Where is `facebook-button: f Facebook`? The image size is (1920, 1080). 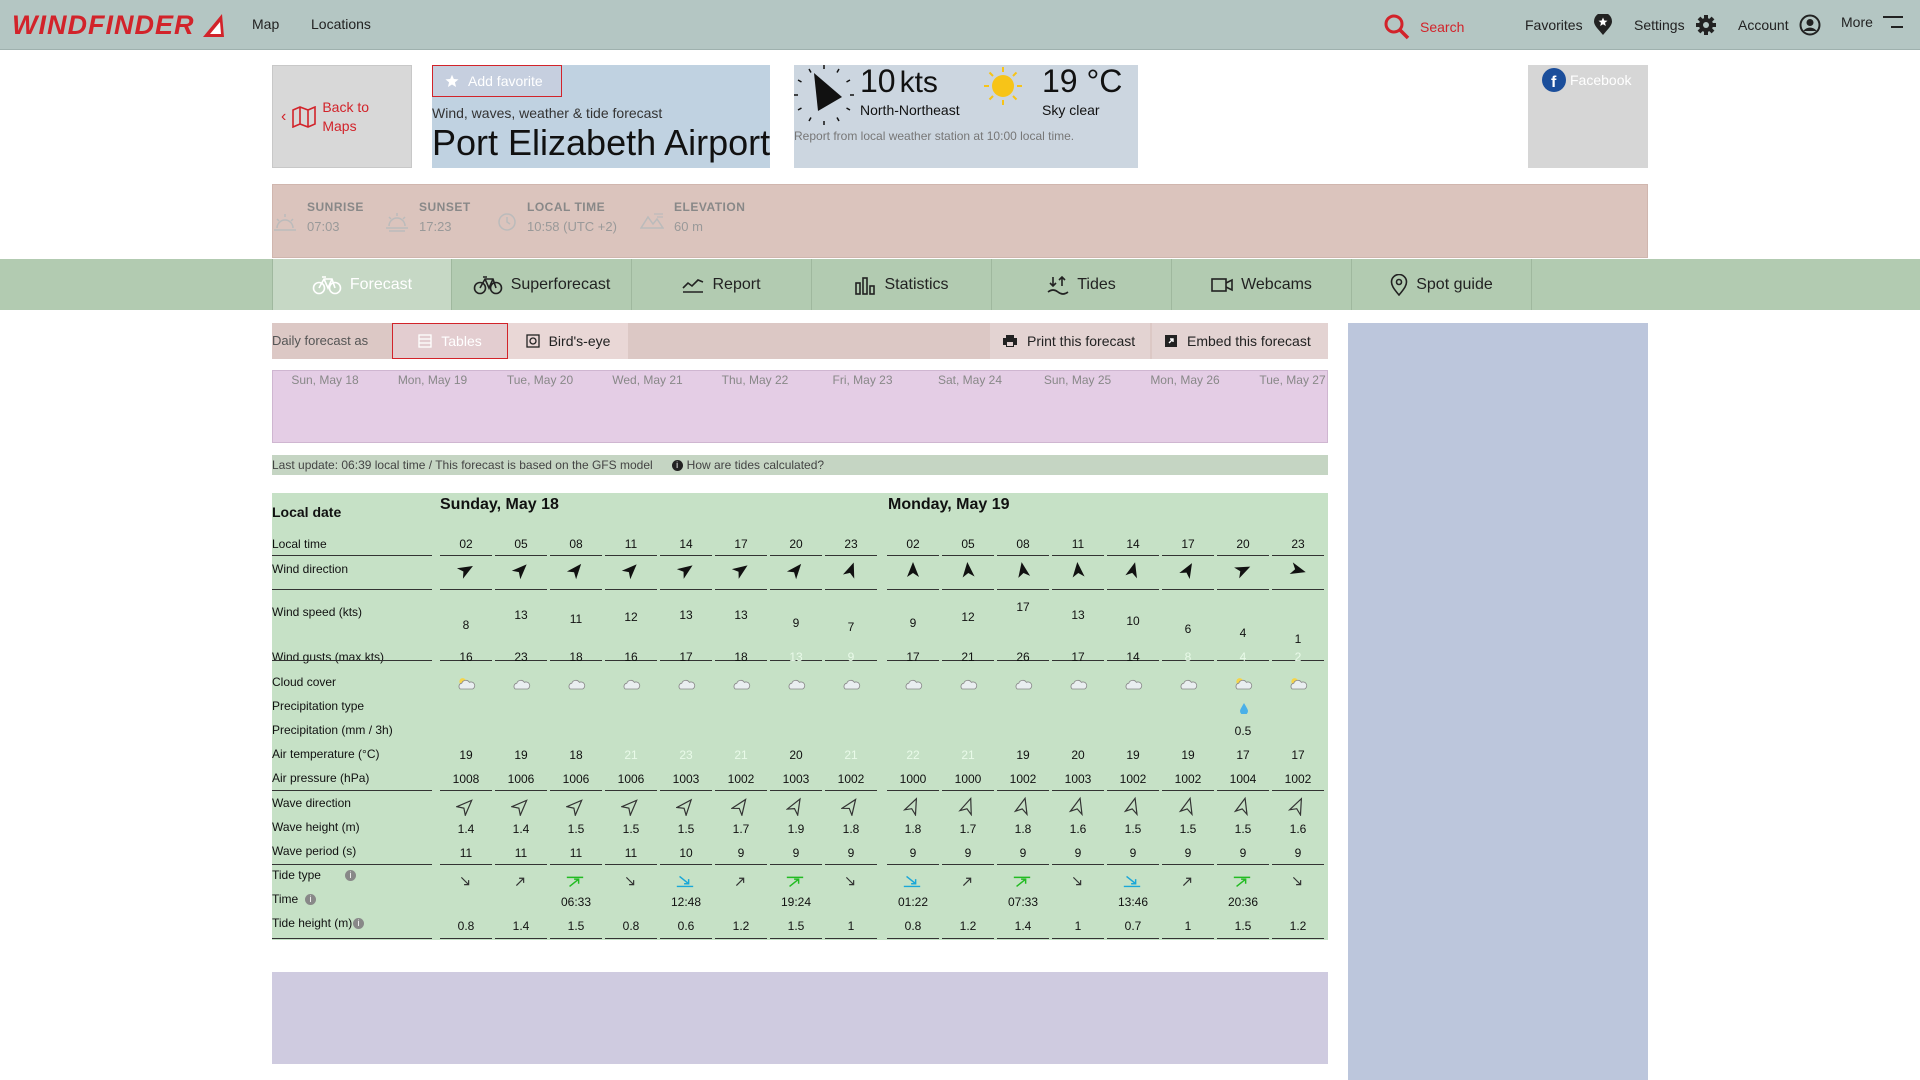
facebook-button: f Facebook is located at coordinates (1586, 80).